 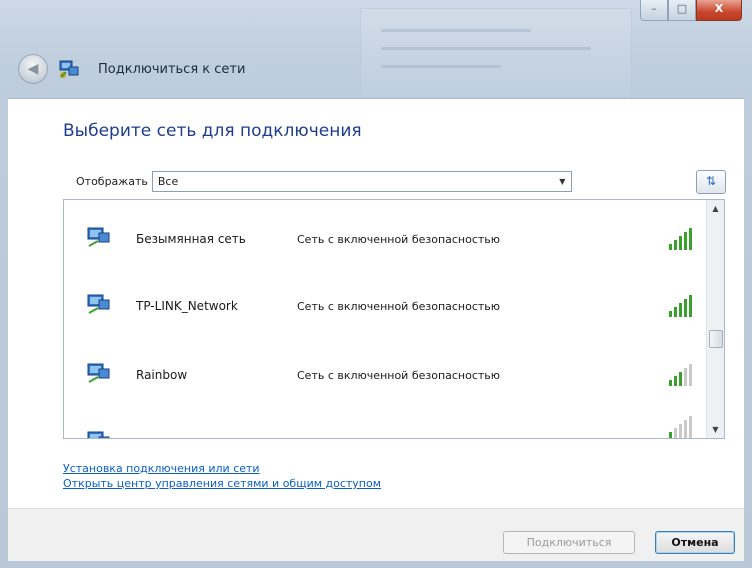 What do you see at coordinates (69, 69) in the screenshot?
I see `network-icon` at bounding box center [69, 69].